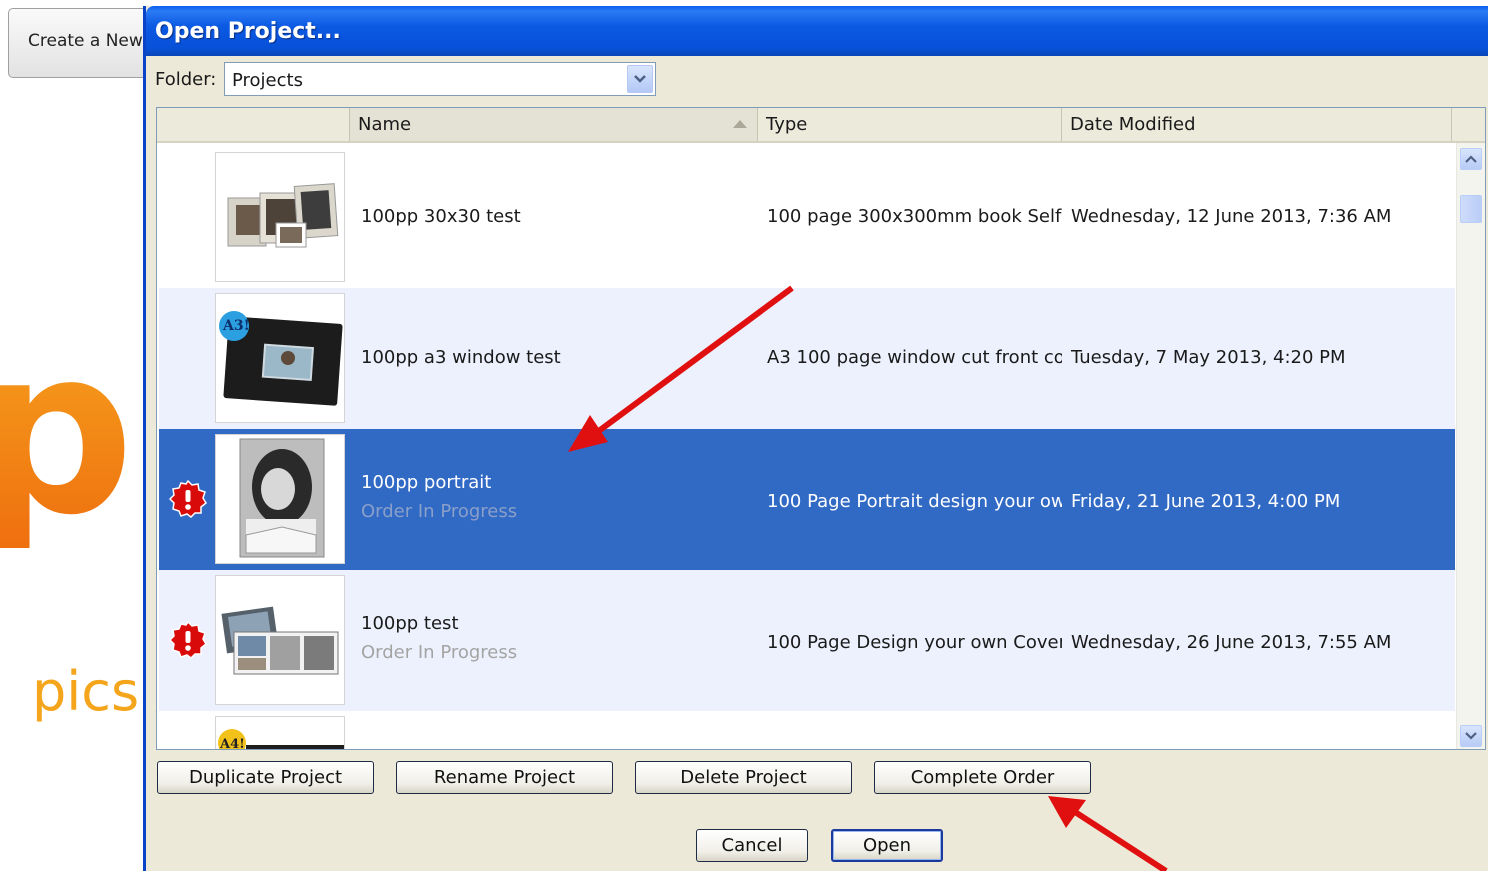 The height and width of the screenshot is (871, 1488). What do you see at coordinates (887, 845) in the screenshot?
I see `open-button: Open` at bounding box center [887, 845].